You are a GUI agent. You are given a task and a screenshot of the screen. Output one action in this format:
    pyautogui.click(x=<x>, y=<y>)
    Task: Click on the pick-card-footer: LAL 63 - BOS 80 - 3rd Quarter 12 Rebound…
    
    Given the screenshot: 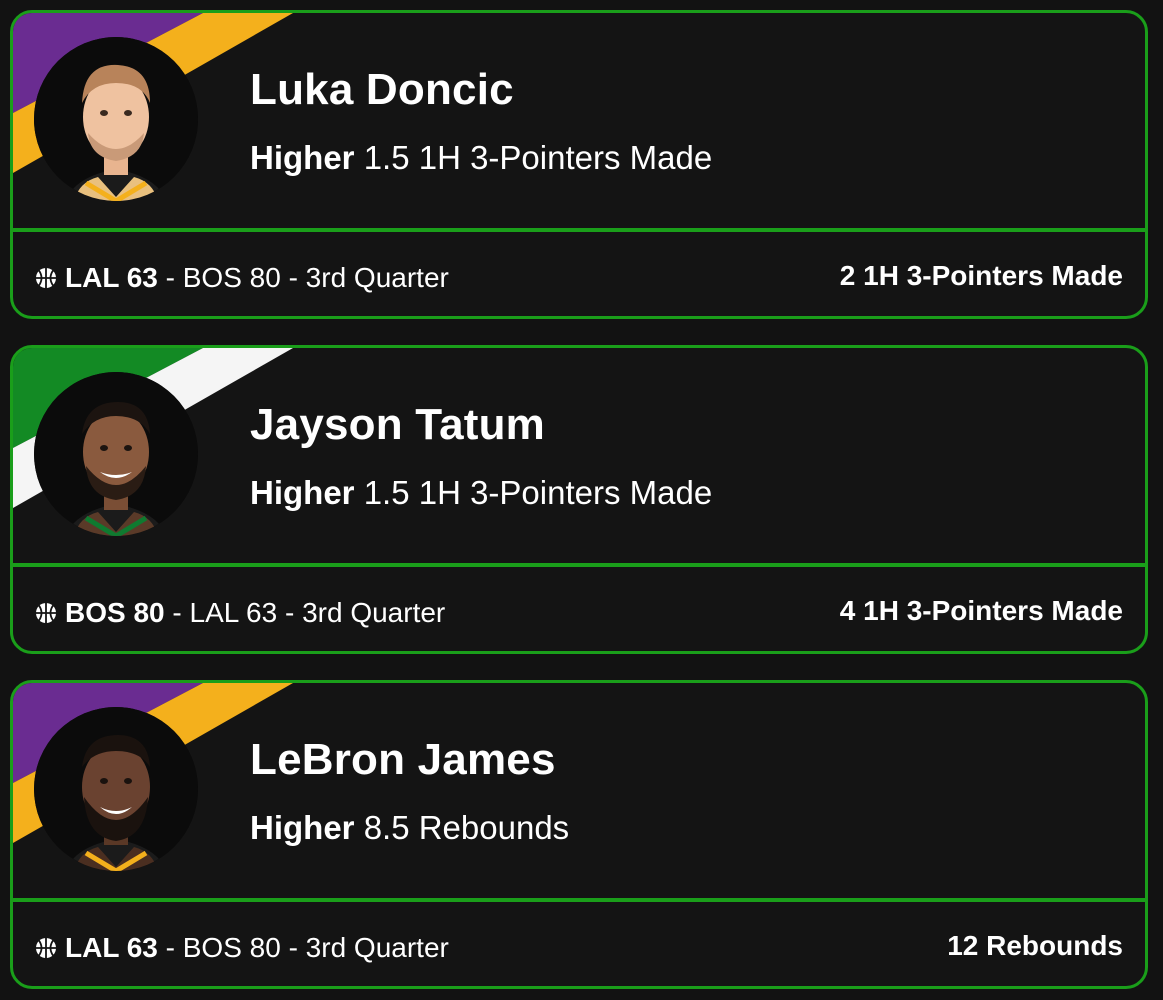 What is the action you would take?
    pyautogui.click(x=579, y=944)
    